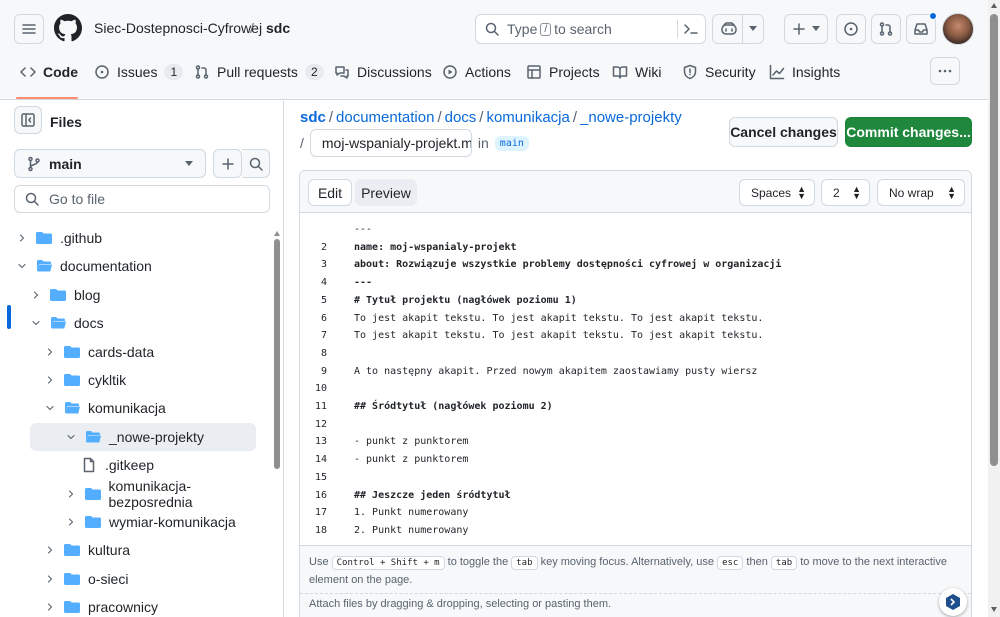 The image size is (1000, 617). I want to click on tree-item: blog, so click(135, 295).